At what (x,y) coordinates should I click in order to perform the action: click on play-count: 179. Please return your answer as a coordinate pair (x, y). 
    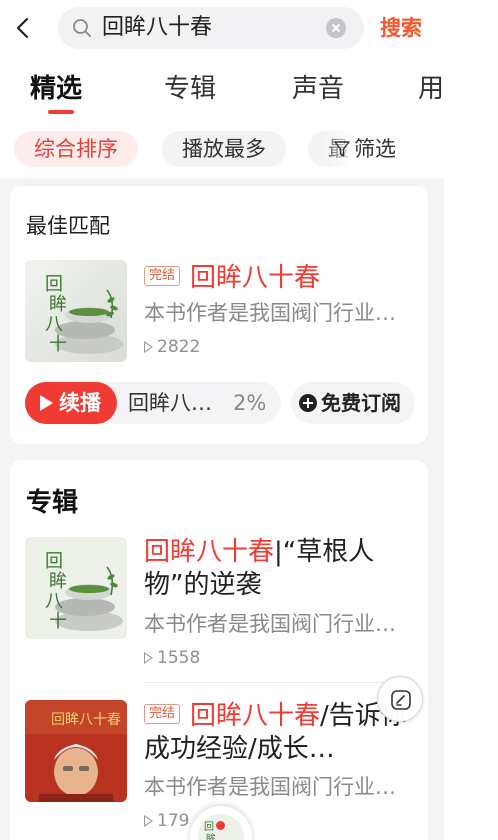
    Looking at the image, I should click on (173, 821).